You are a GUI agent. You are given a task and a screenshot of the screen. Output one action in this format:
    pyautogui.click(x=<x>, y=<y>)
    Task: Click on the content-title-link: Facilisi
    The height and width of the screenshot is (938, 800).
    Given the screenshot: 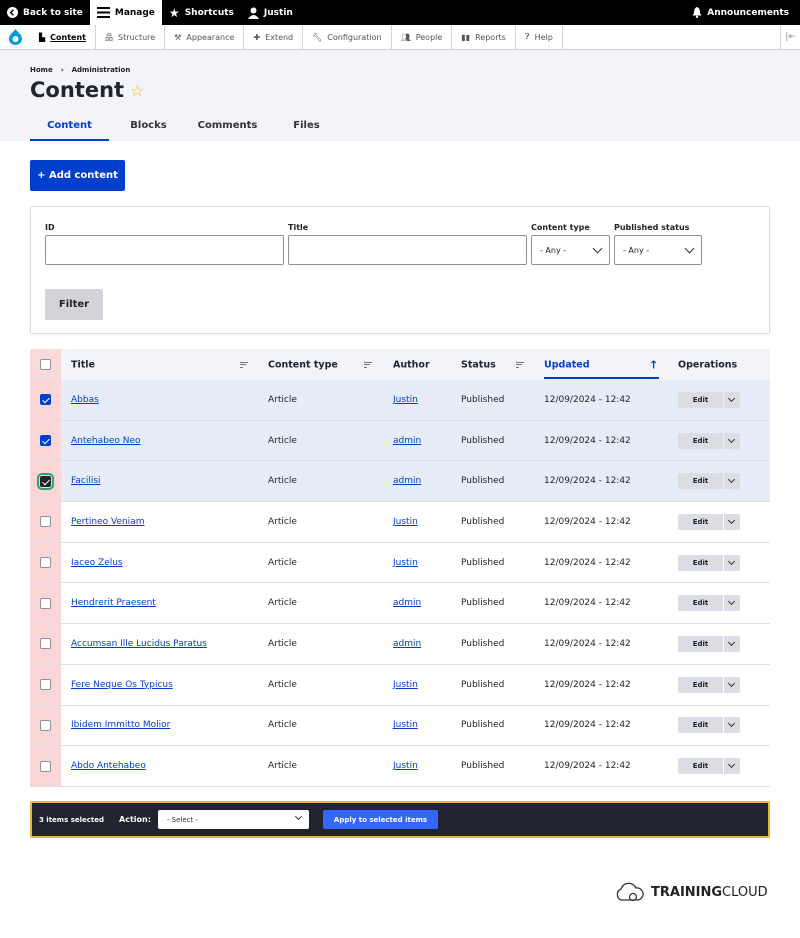 What is the action you would take?
    pyautogui.click(x=86, y=481)
    